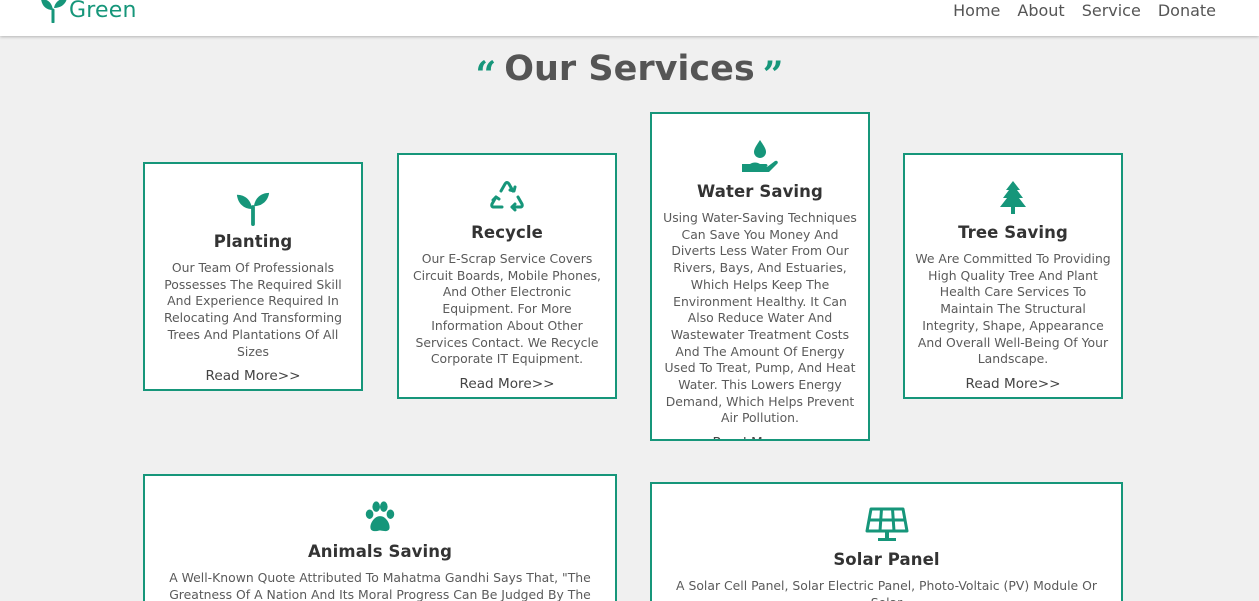 The image size is (1259, 601). Describe the element at coordinates (380, 551) in the screenshot. I see `service-card-title: Animals Saving` at that location.